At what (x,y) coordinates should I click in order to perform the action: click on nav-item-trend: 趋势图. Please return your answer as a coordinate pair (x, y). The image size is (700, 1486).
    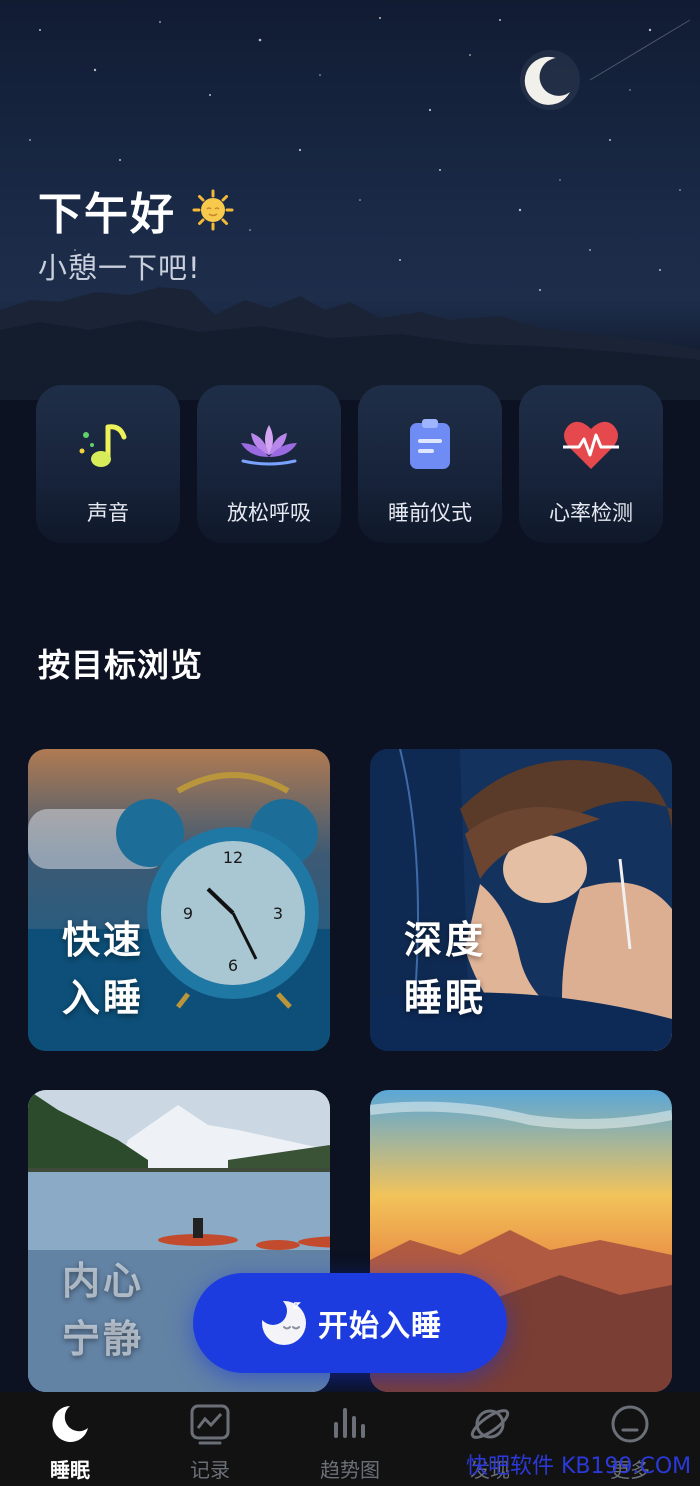
    Looking at the image, I should click on (350, 1439).